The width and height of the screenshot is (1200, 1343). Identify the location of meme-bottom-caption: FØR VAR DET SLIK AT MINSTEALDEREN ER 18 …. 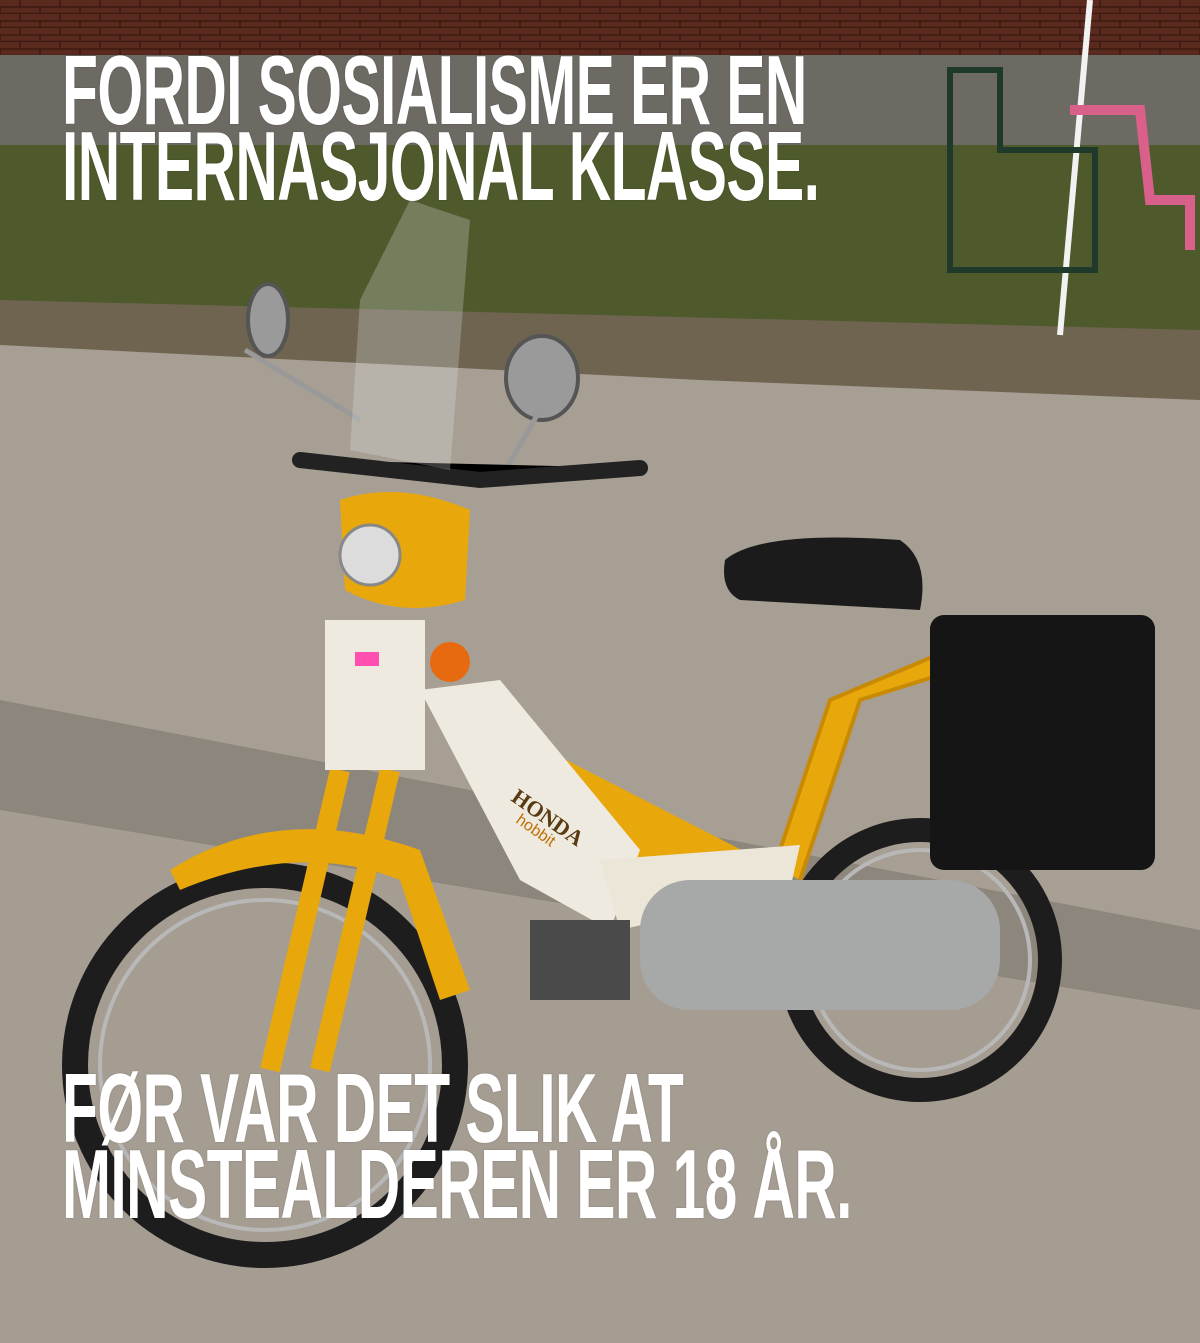
(457, 1149).